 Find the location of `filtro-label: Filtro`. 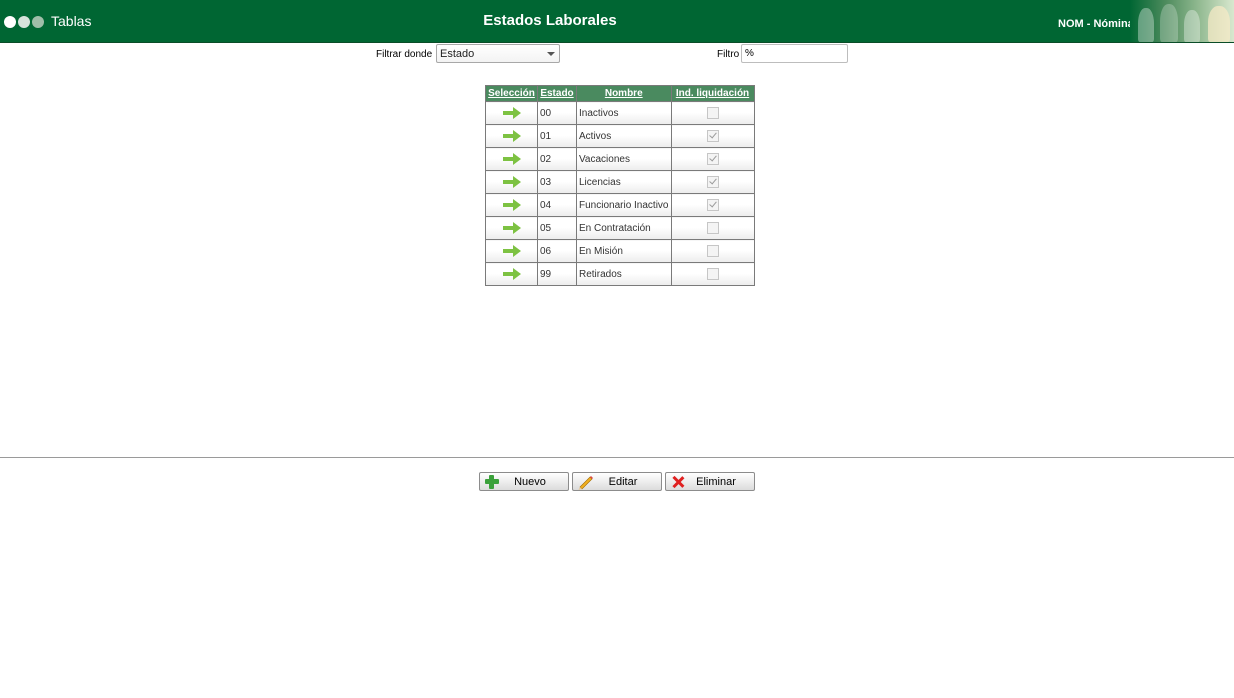

filtro-label: Filtro is located at coordinates (728, 54).